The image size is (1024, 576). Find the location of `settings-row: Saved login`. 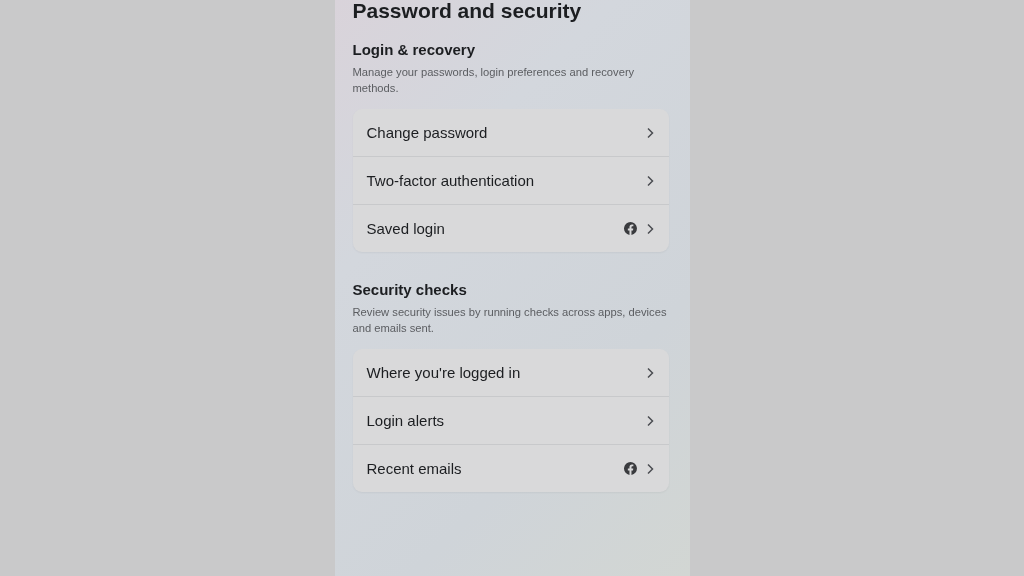

settings-row: Saved login is located at coordinates (510, 228).